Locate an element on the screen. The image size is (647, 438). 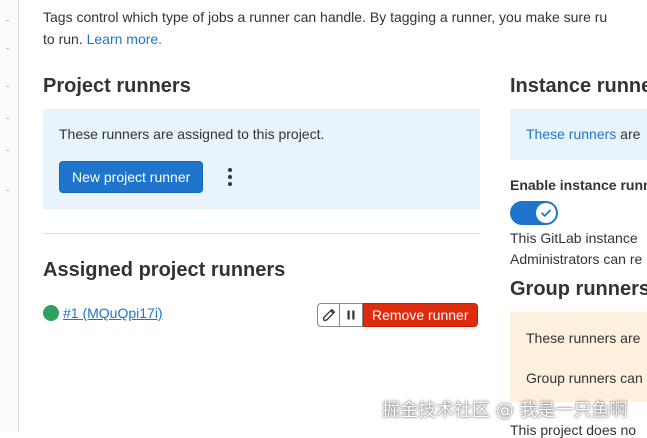
check-icon is located at coordinates (546, 213).